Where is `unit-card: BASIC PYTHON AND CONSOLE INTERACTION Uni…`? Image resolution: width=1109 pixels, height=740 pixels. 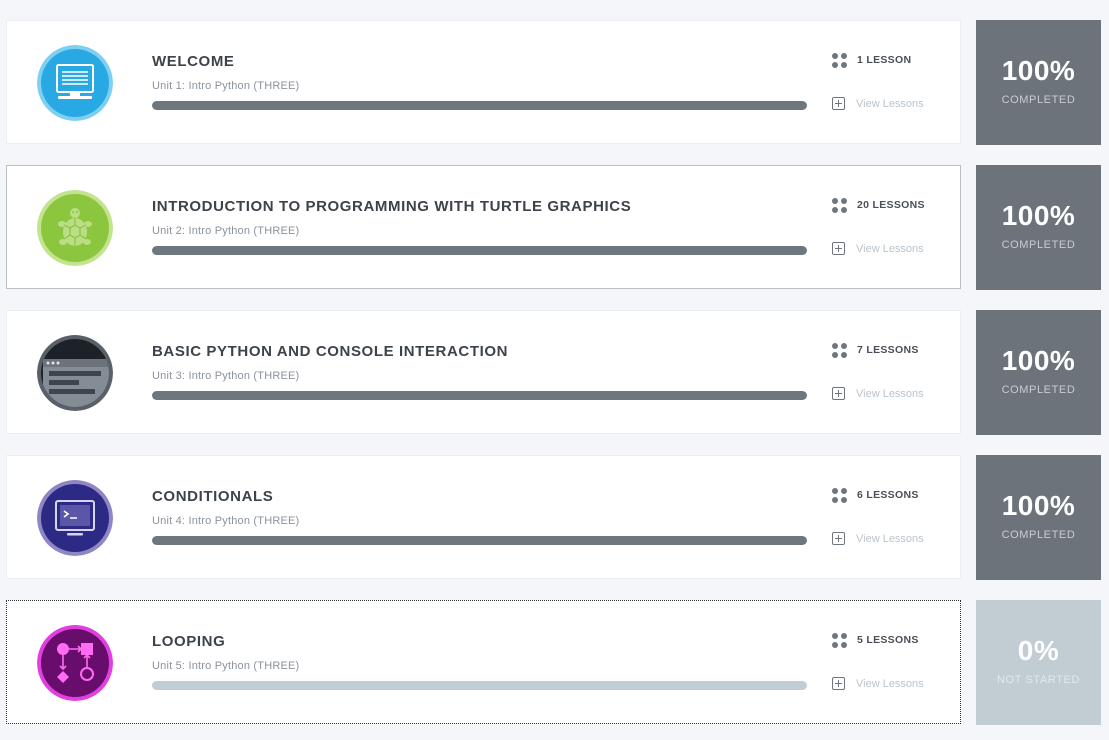
unit-card: BASIC PYTHON AND CONSOLE INTERACTION Uni… is located at coordinates (483, 372).